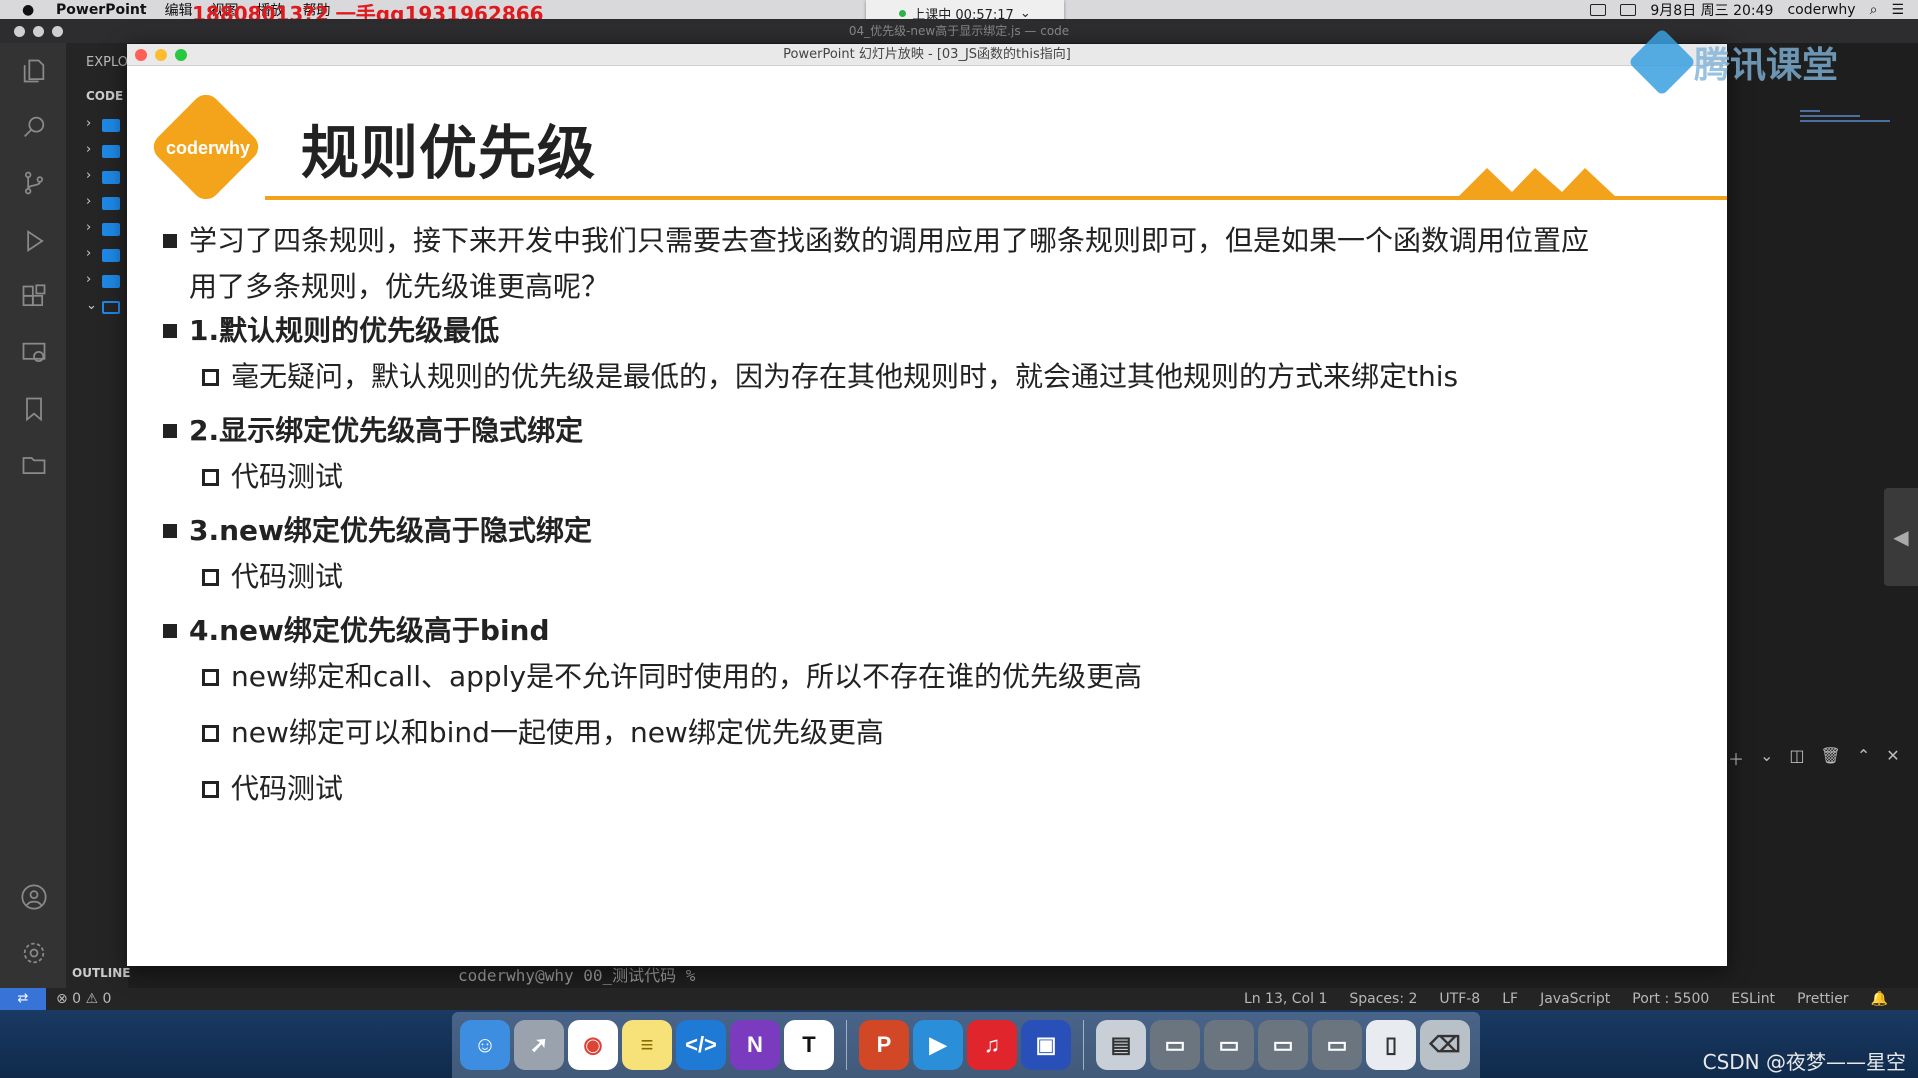 The height and width of the screenshot is (1078, 1918). What do you see at coordinates (1459, 999) in the screenshot?
I see `file-encoding: UTF-8` at bounding box center [1459, 999].